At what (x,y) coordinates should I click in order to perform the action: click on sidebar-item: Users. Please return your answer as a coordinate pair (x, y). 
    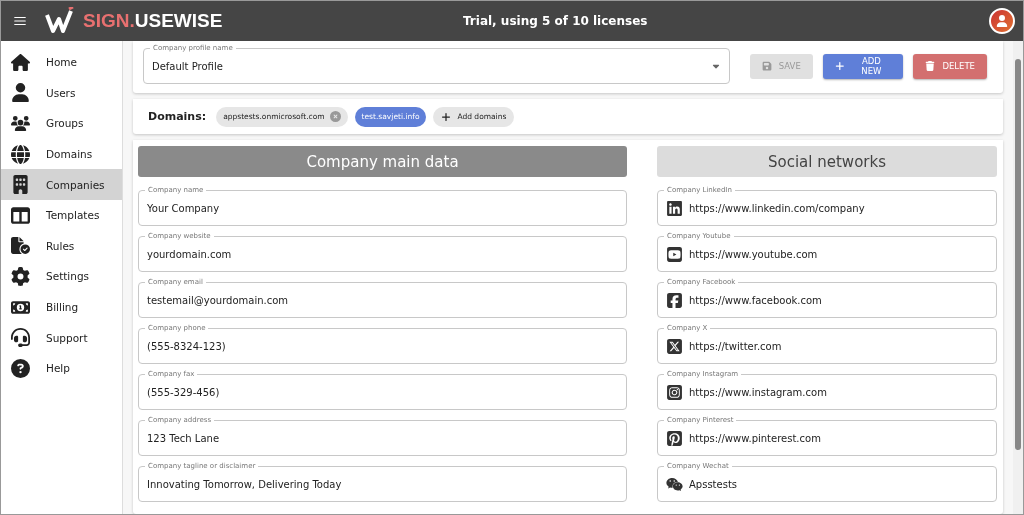
    Looking at the image, I should click on (61, 93).